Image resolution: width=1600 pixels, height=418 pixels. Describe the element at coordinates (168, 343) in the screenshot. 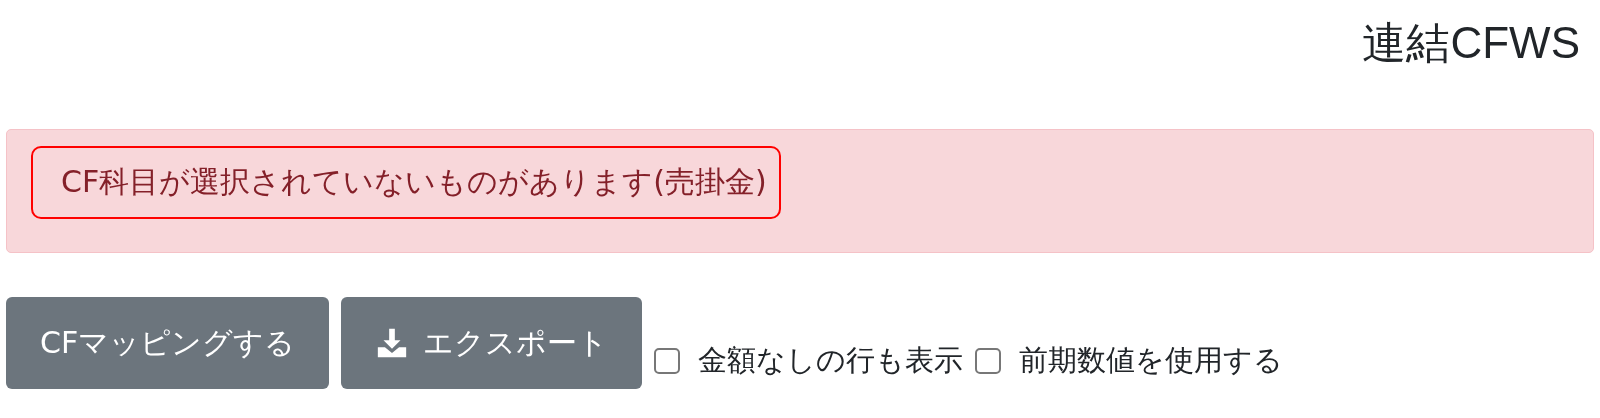

I see `mapping-button: CFマッピングする` at that location.